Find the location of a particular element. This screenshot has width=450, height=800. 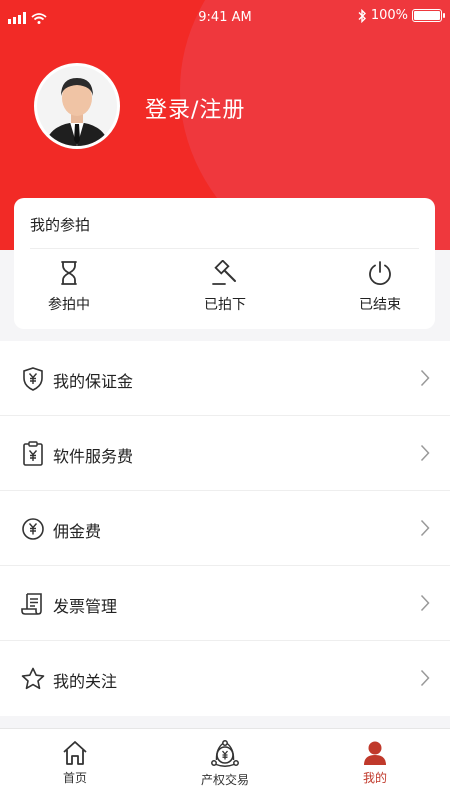

user-icon is located at coordinates (375, 753).